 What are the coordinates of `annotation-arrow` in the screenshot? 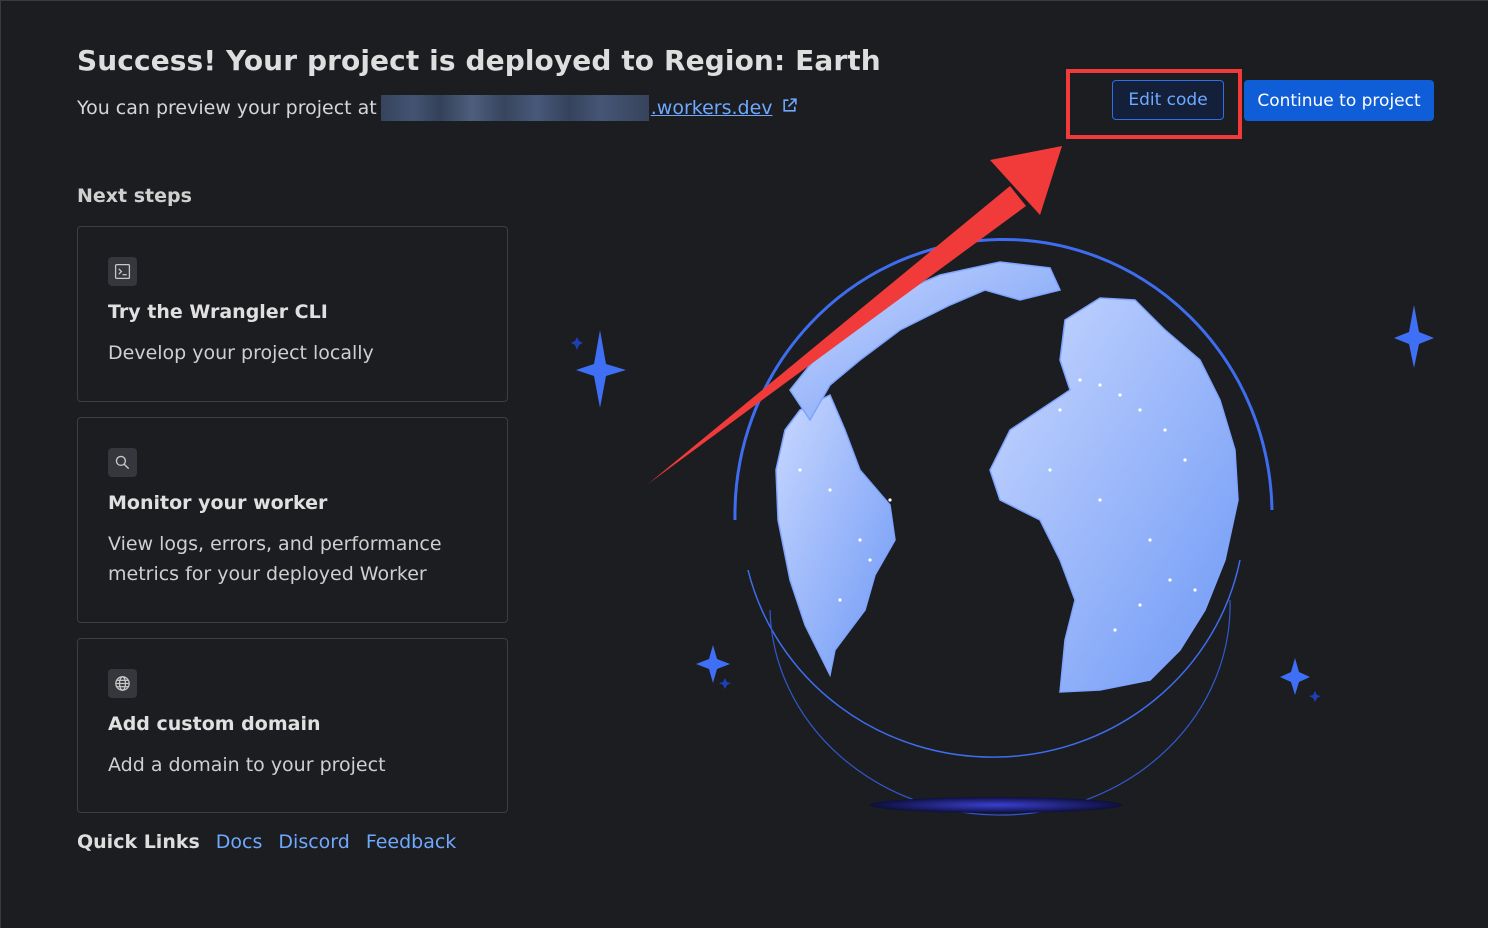 It's located at (855, 315).